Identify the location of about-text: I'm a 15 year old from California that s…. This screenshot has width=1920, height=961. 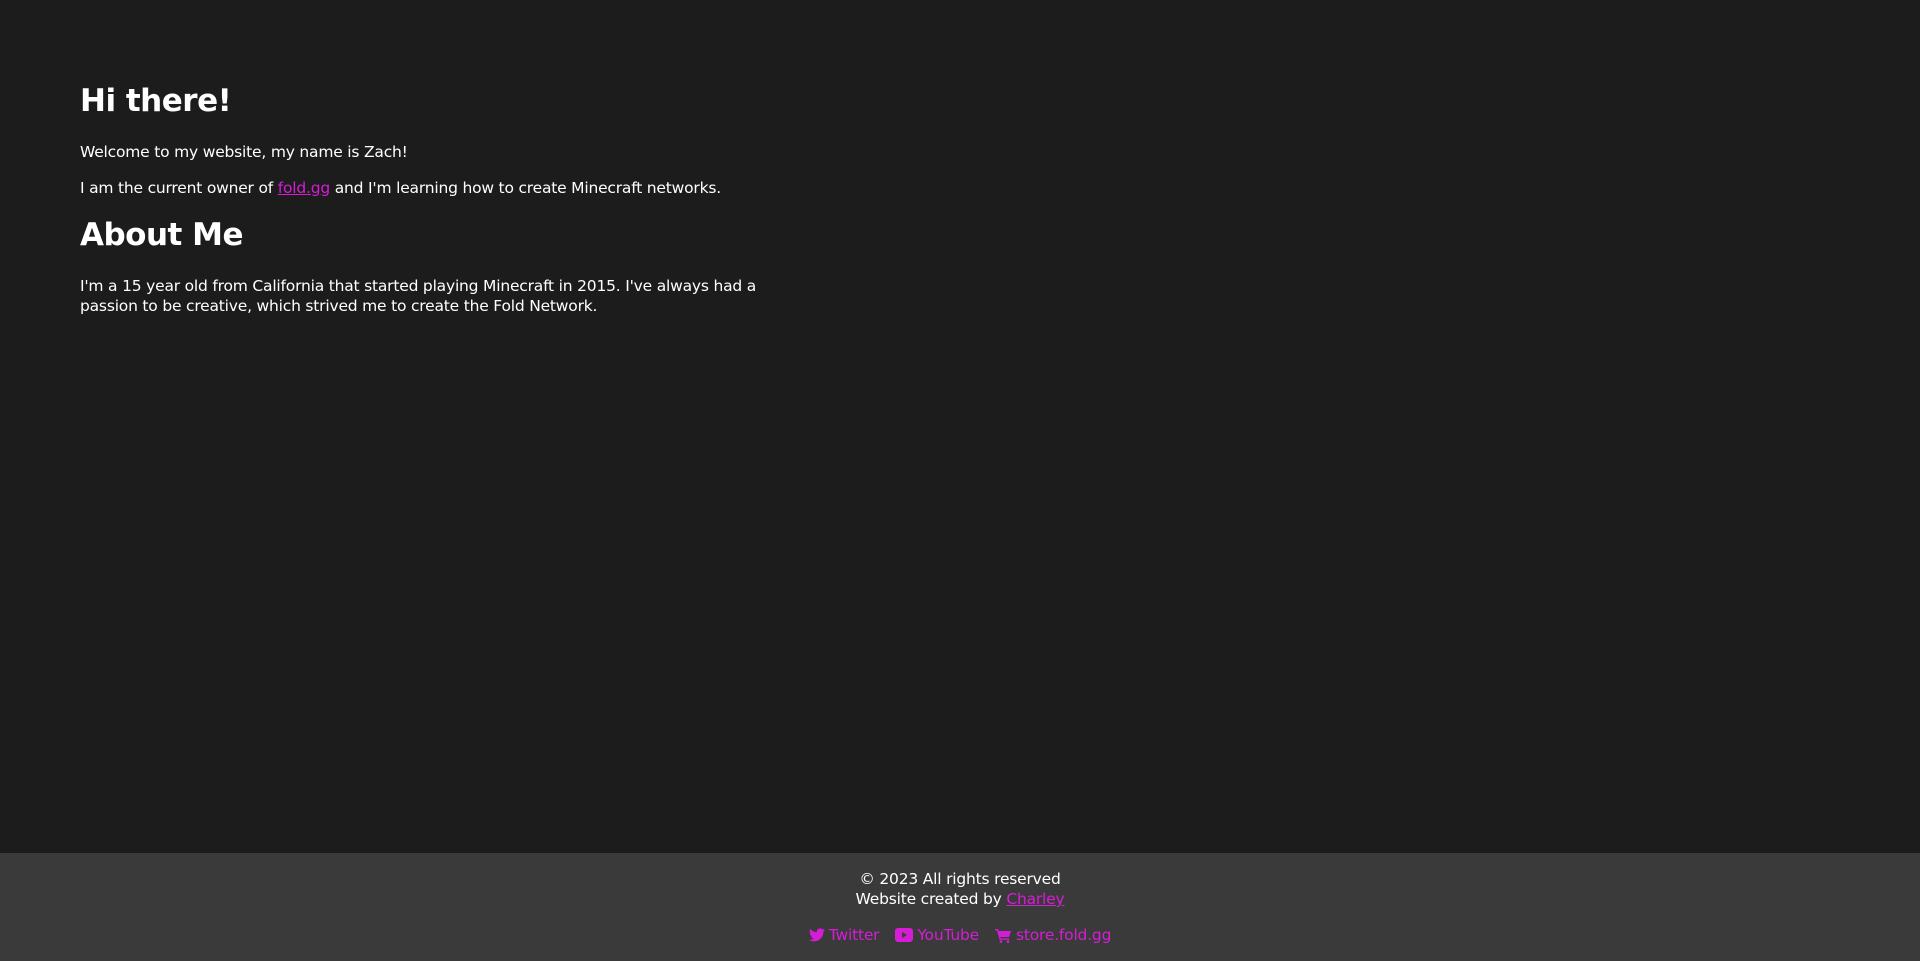
(418, 296).